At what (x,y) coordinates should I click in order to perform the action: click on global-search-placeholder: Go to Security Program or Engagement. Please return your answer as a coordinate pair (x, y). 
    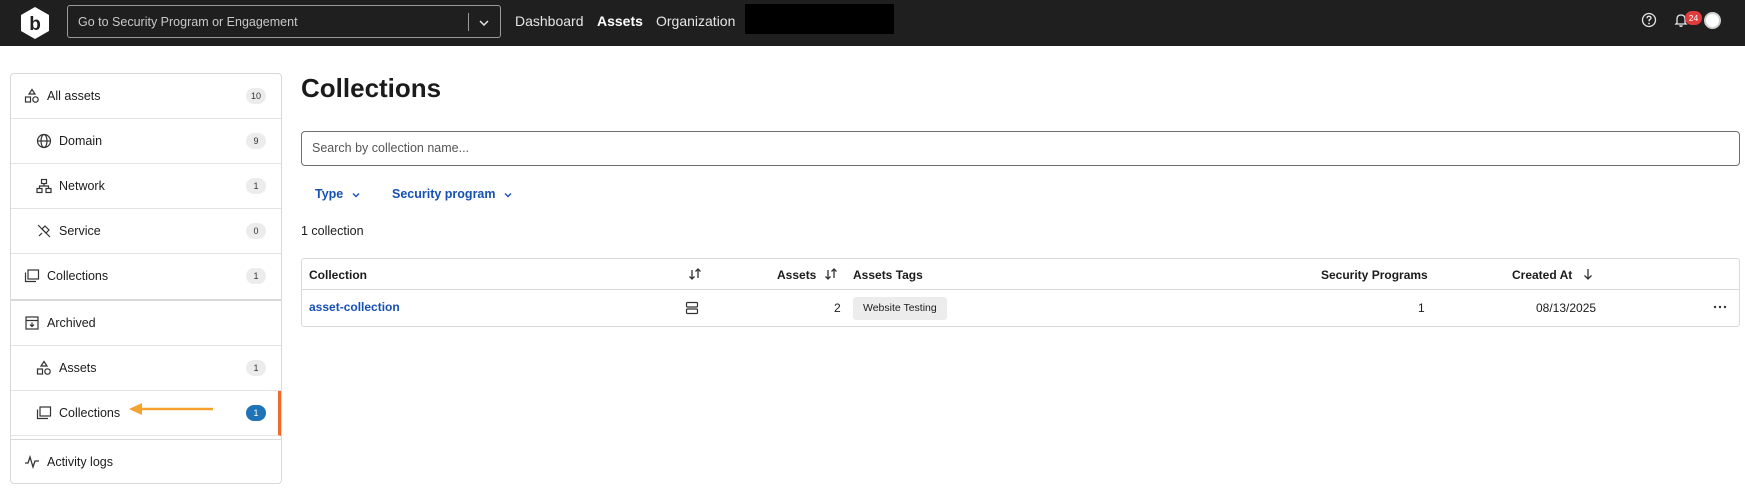
    Looking at the image, I should click on (188, 22).